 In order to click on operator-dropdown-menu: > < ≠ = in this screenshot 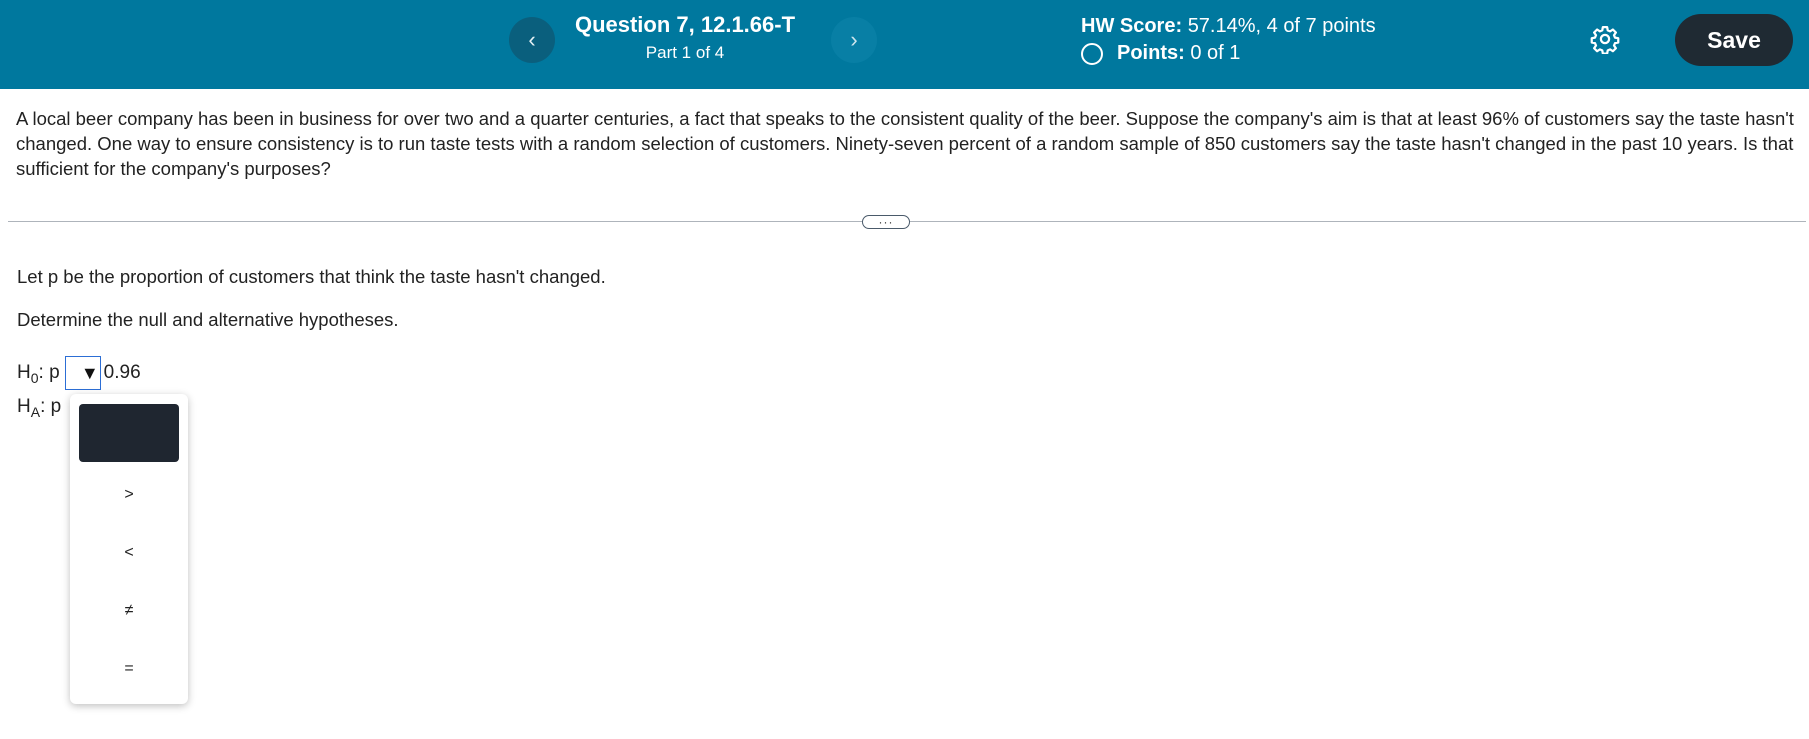, I will do `click(129, 549)`.